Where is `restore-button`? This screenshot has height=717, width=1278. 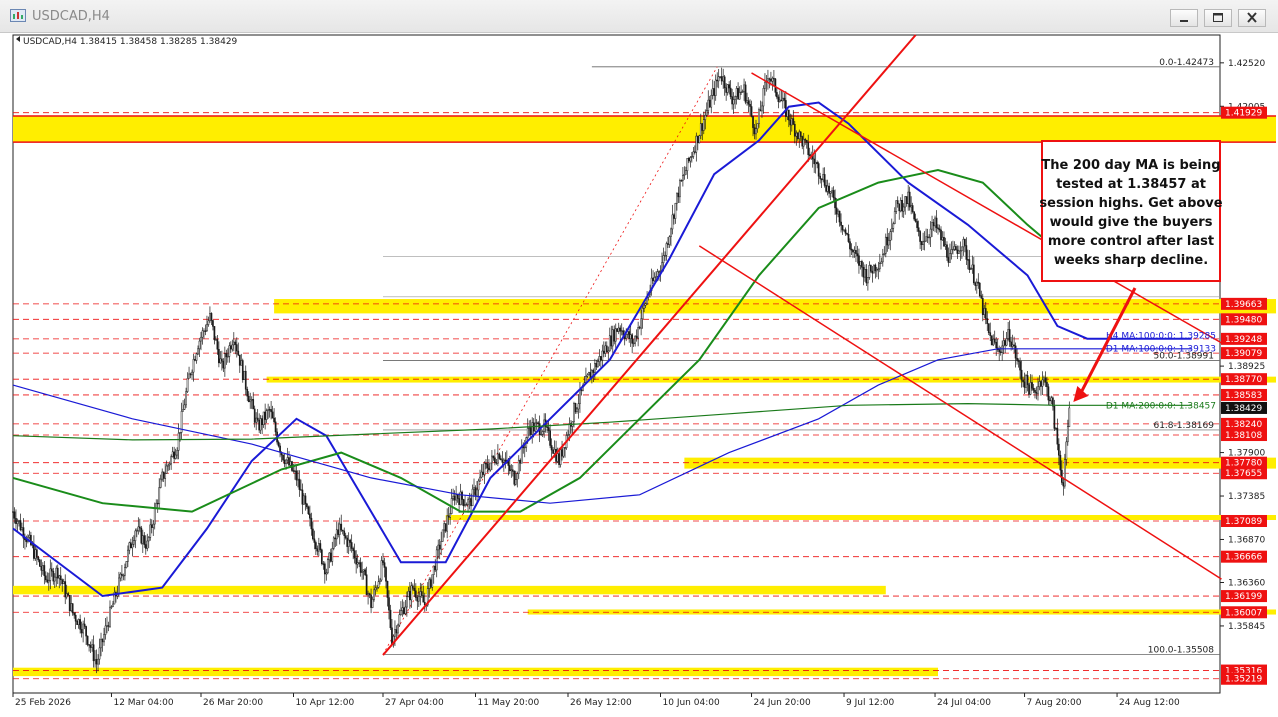 restore-button is located at coordinates (1218, 18).